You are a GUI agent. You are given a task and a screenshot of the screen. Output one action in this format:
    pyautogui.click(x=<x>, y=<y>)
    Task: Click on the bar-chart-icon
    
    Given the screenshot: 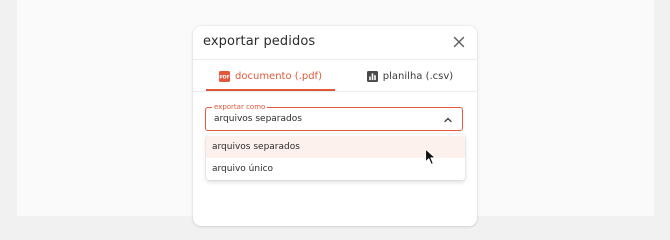 What is the action you would take?
    pyautogui.click(x=372, y=76)
    